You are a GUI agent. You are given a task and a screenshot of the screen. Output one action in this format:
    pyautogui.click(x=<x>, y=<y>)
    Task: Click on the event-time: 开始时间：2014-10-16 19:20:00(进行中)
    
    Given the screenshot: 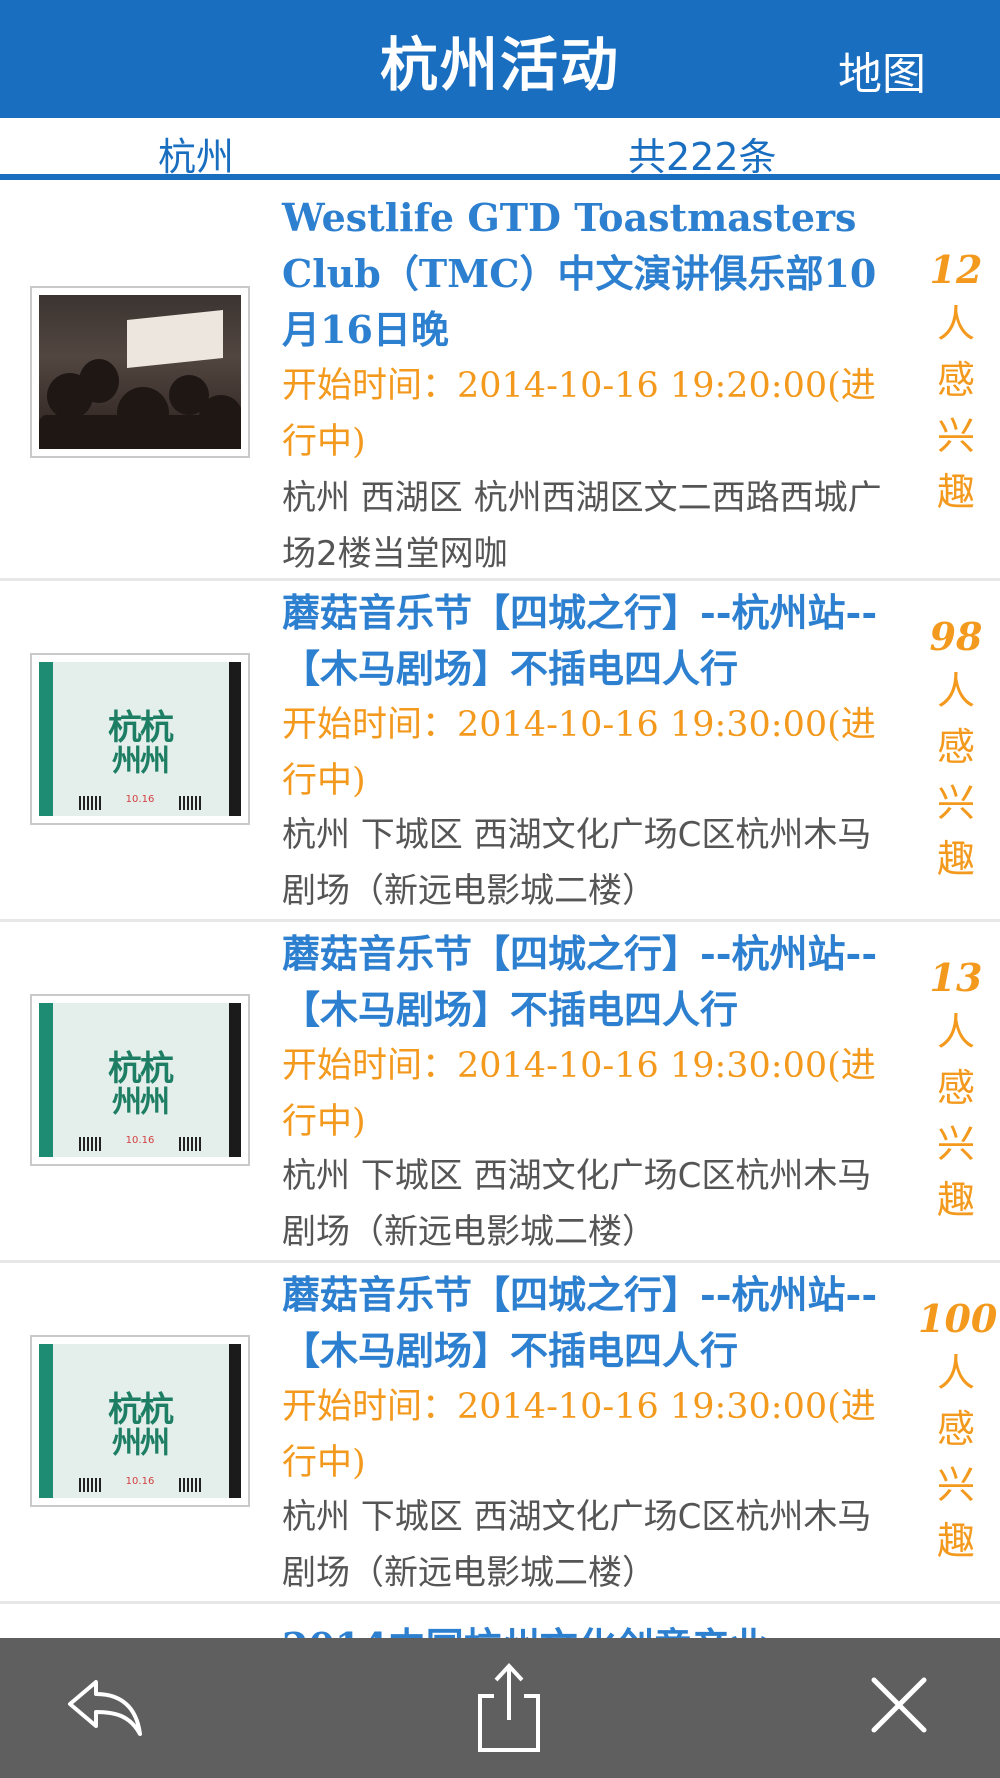 What is the action you would take?
    pyautogui.click(x=579, y=414)
    